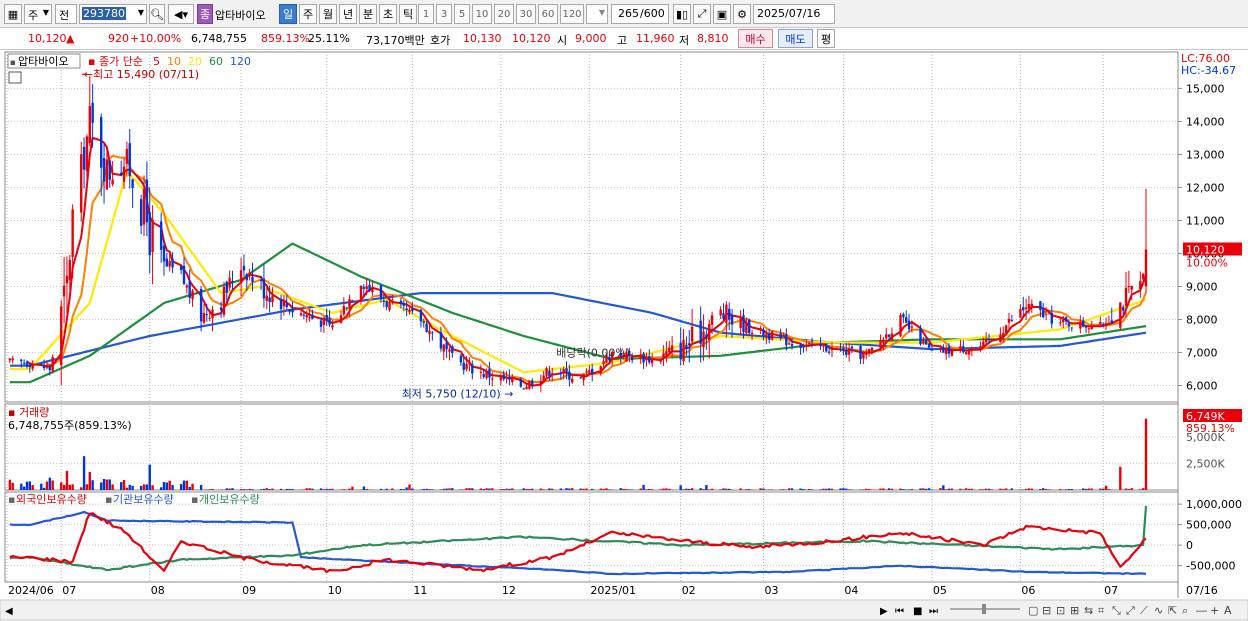  What do you see at coordinates (1214, 610) in the screenshot?
I see `zoom-in-icon: +` at bounding box center [1214, 610].